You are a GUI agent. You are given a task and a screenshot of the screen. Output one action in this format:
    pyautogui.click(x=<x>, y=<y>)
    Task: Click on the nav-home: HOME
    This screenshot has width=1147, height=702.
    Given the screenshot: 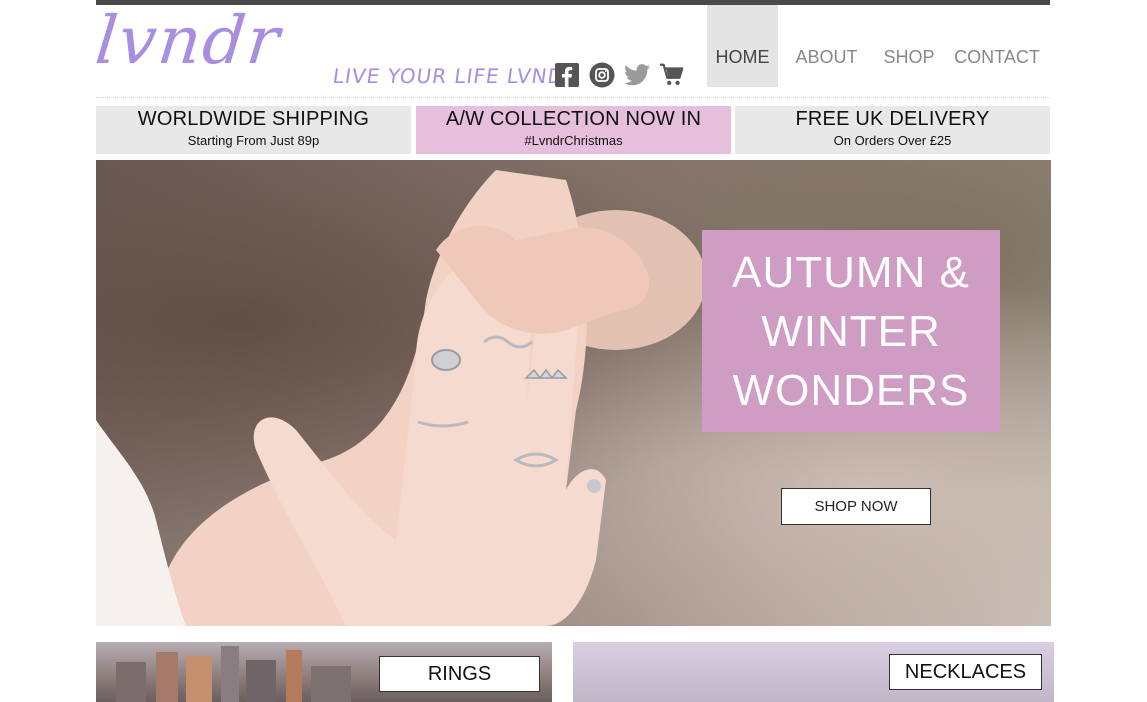 What is the action you would take?
    pyautogui.click(x=742, y=46)
    